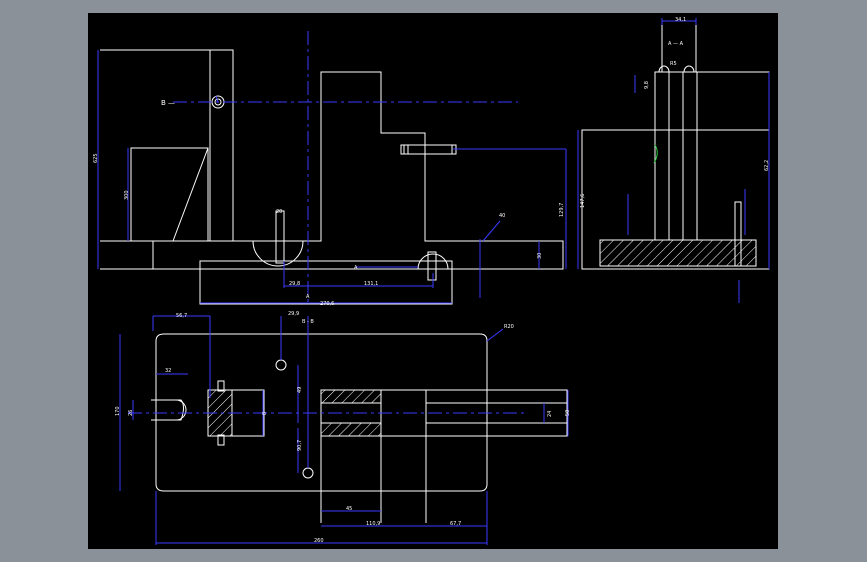  Describe the element at coordinates (371, 284) in the screenshot. I see `dim-131-1: 131,1` at that location.